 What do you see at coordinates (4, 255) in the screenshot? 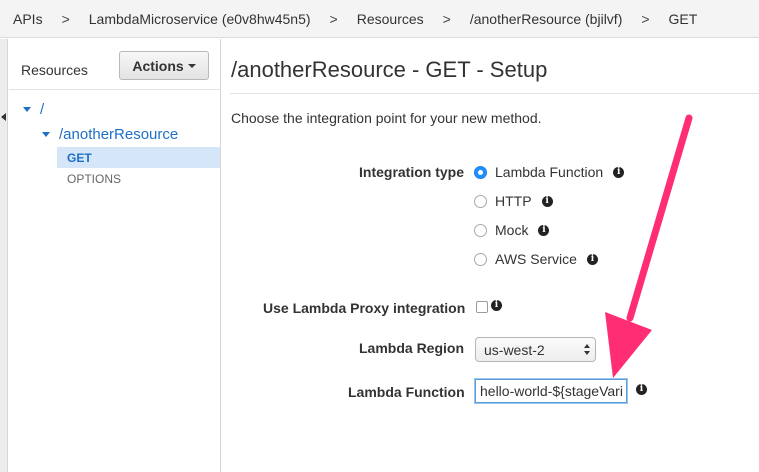
I see `sidebar-collapse-strip` at bounding box center [4, 255].